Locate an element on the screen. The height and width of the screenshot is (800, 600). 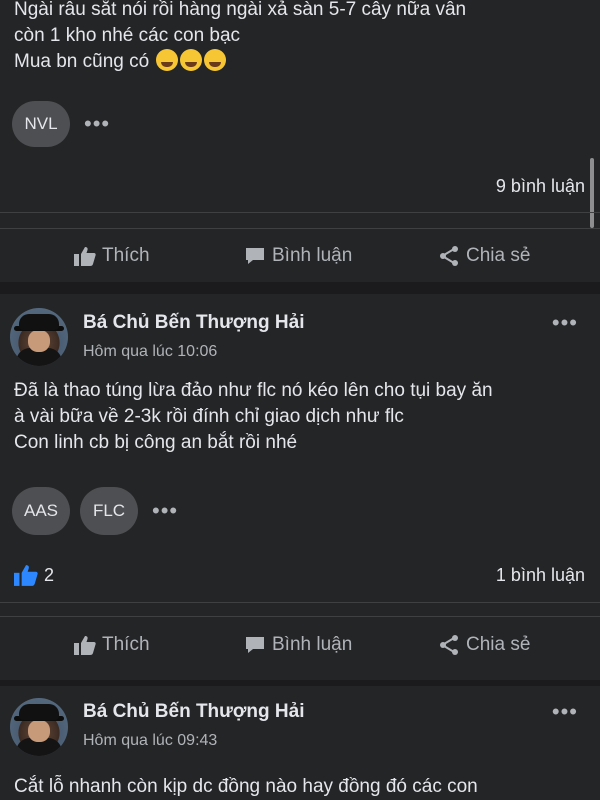
comment-count: 9 bình luận is located at coordinates (540, 186).